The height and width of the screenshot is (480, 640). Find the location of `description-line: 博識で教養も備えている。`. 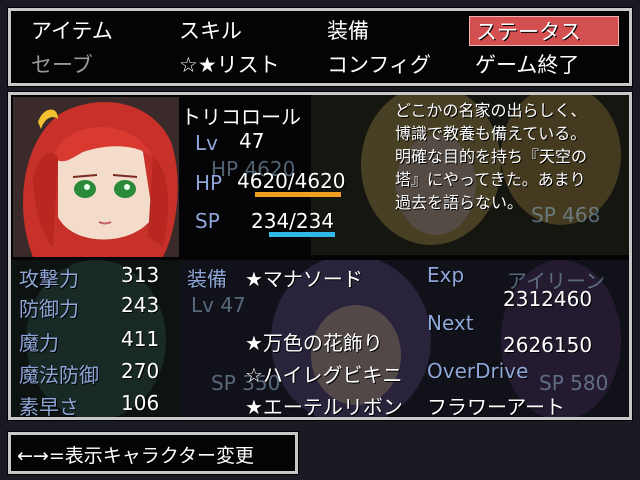

description-line: 博識で教養も備えている。 is located at coordinates (491, 133).